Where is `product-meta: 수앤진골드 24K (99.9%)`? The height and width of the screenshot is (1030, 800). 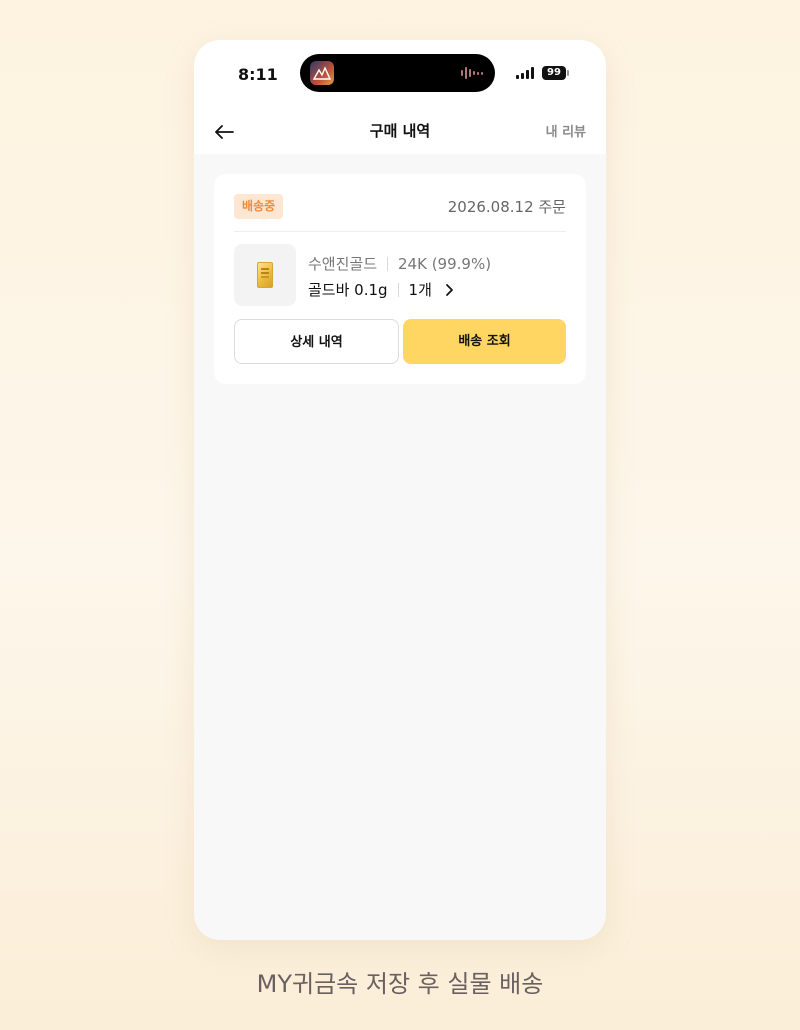
product-meta: 수앤진골드 24K (99.9%) is located at coordinates (399, 263).